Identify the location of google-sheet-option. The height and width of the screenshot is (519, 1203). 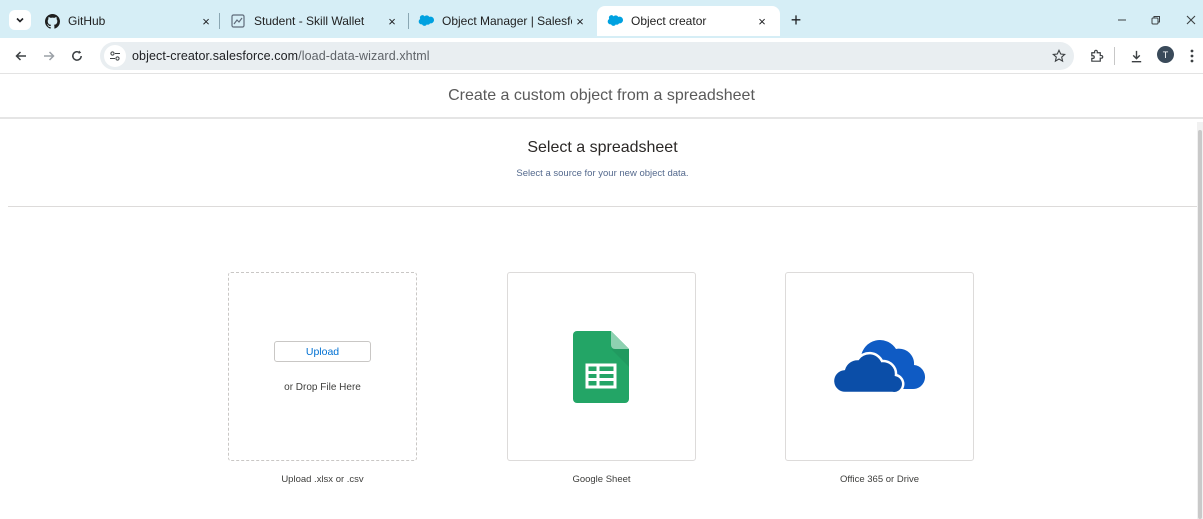
(601, 366).